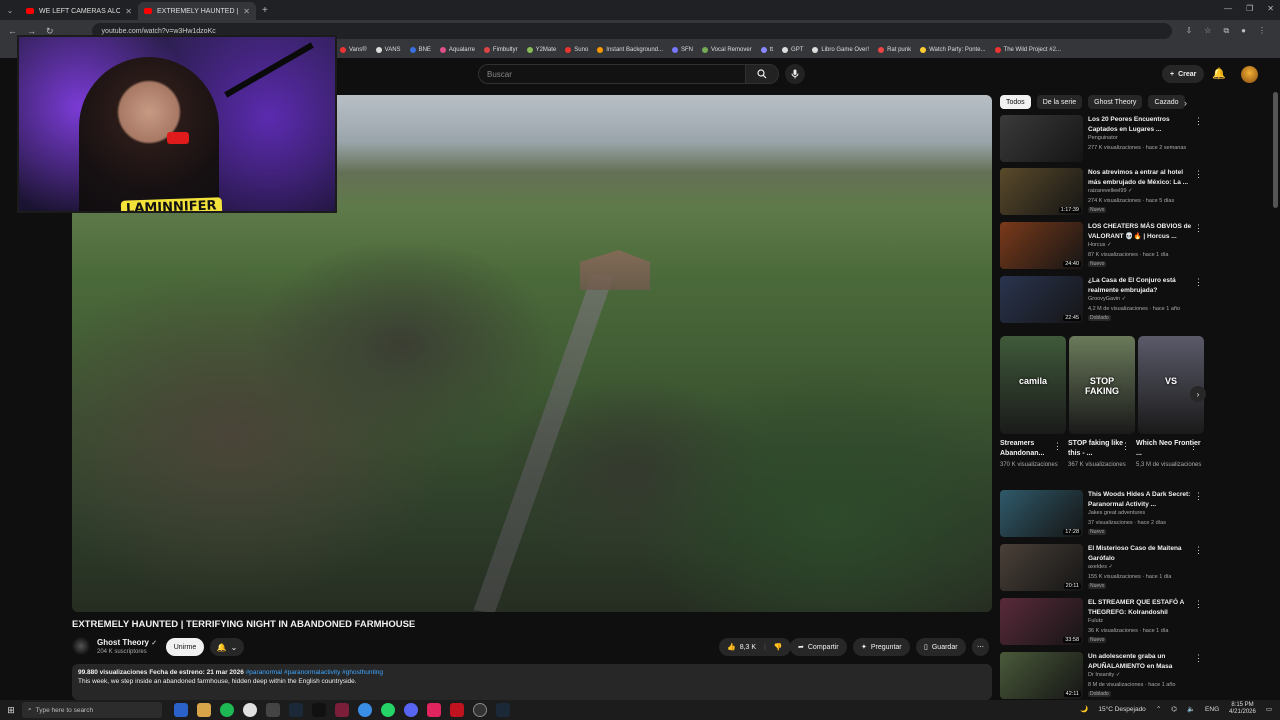 The width and height of the screenshot is (1280, 720). What do you see at coordinates (1269, 709) in the screenshot?
I see `notifications-icon: ▭` at bounding box center [1269, 709].